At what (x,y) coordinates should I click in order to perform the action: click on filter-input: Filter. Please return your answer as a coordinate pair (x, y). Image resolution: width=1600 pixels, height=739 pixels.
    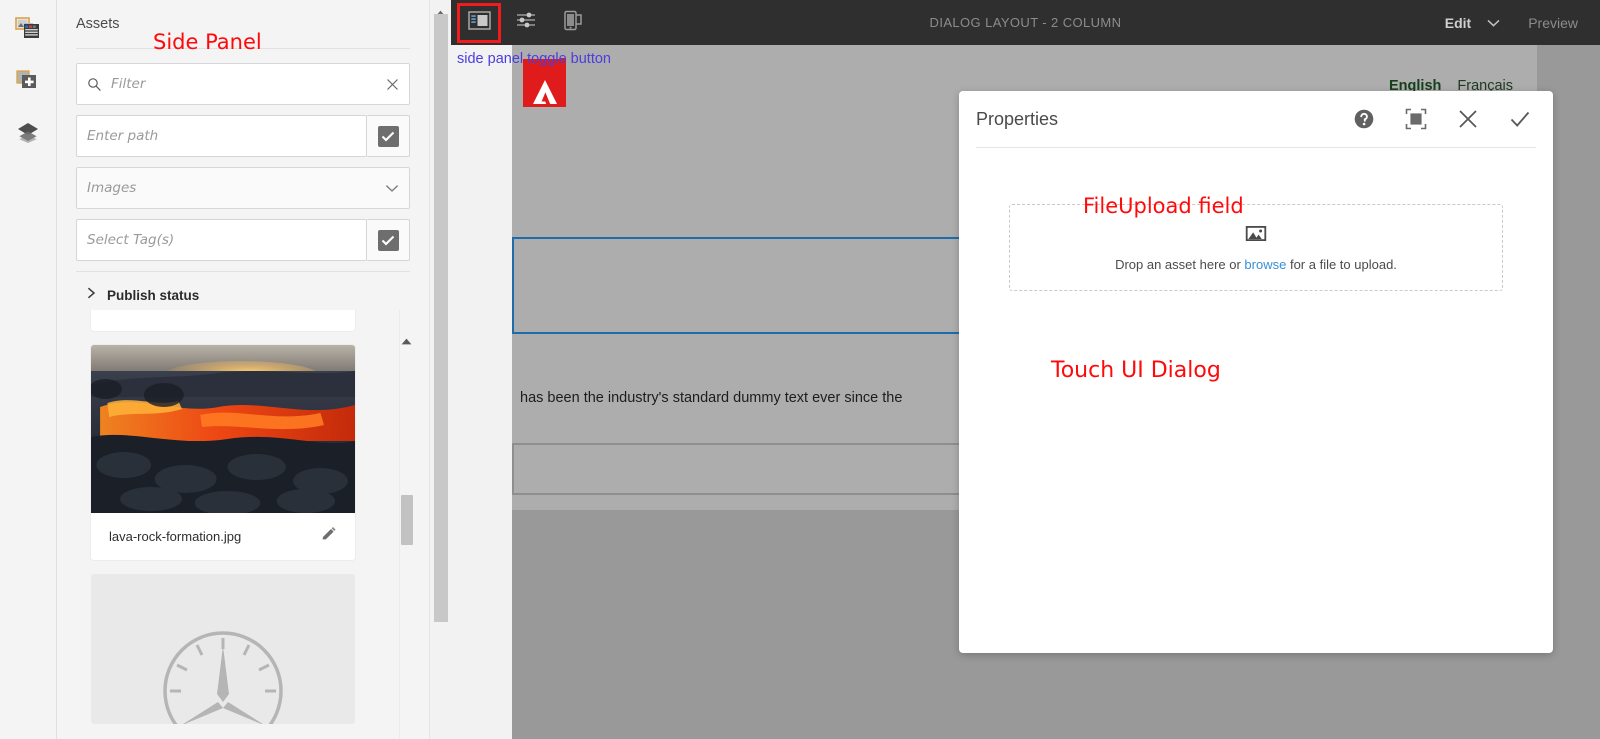
    Looking at the image, I should click on (243, 84).